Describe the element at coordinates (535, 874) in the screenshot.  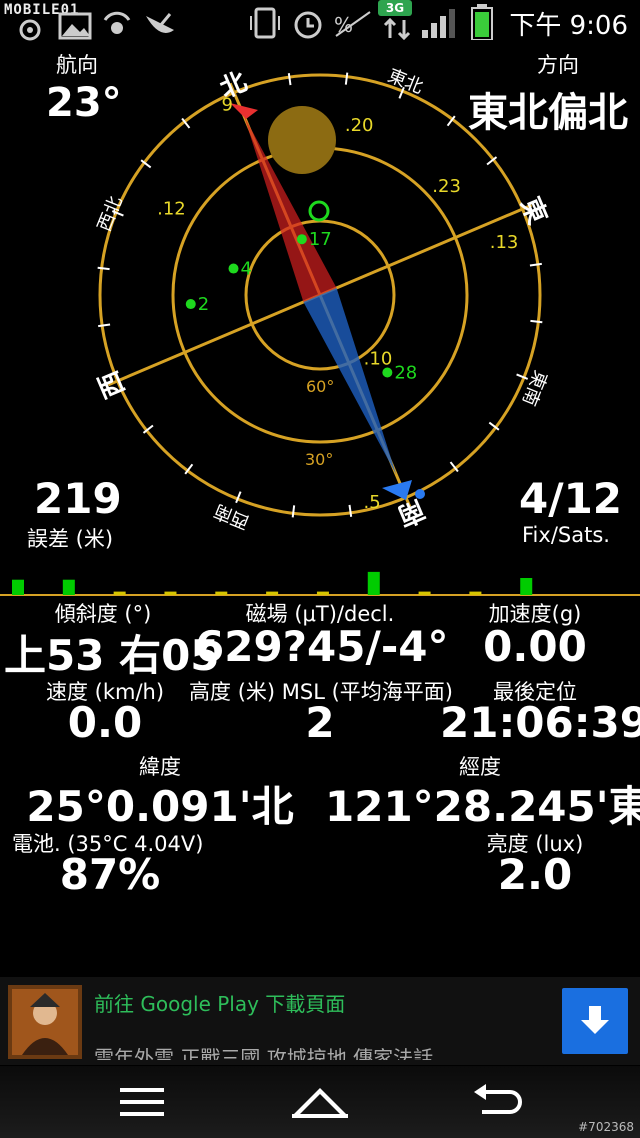
I see `light-value: 2.0` at that location.